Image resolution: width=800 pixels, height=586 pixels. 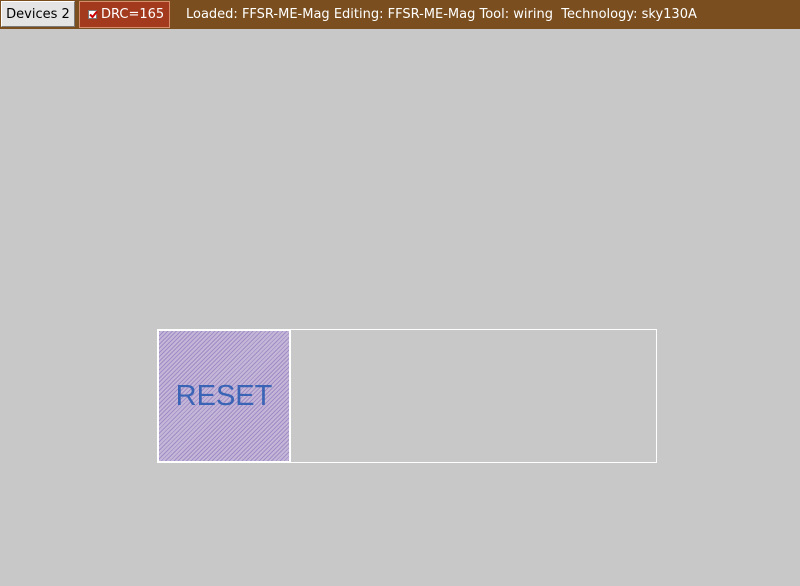 What do you see at coordinates (516, 14) in the screenshot?
I see `status-tool: Tool: wiring` at bounding box center [516, 14].